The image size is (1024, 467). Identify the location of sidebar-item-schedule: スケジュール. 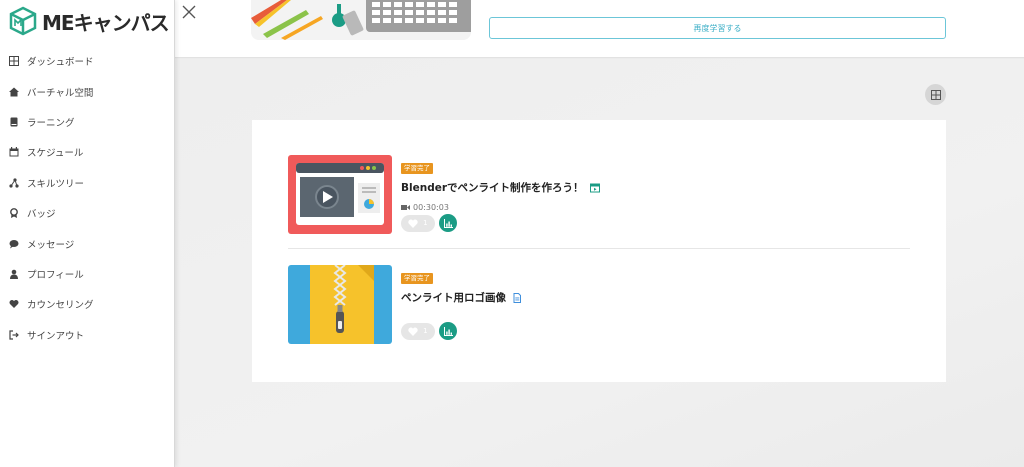
(87, 152).